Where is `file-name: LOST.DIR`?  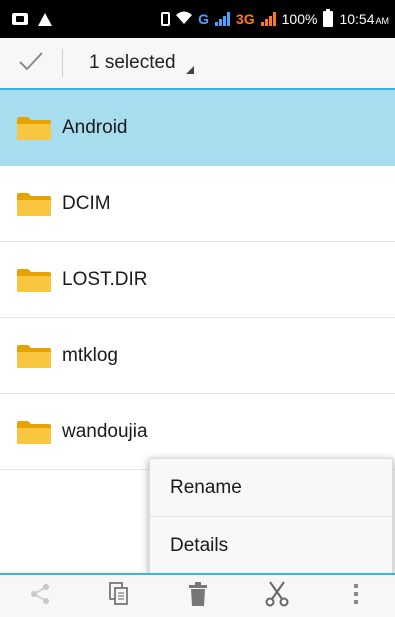 file-name: LOST.DIR is located at coordinates (105, 279).